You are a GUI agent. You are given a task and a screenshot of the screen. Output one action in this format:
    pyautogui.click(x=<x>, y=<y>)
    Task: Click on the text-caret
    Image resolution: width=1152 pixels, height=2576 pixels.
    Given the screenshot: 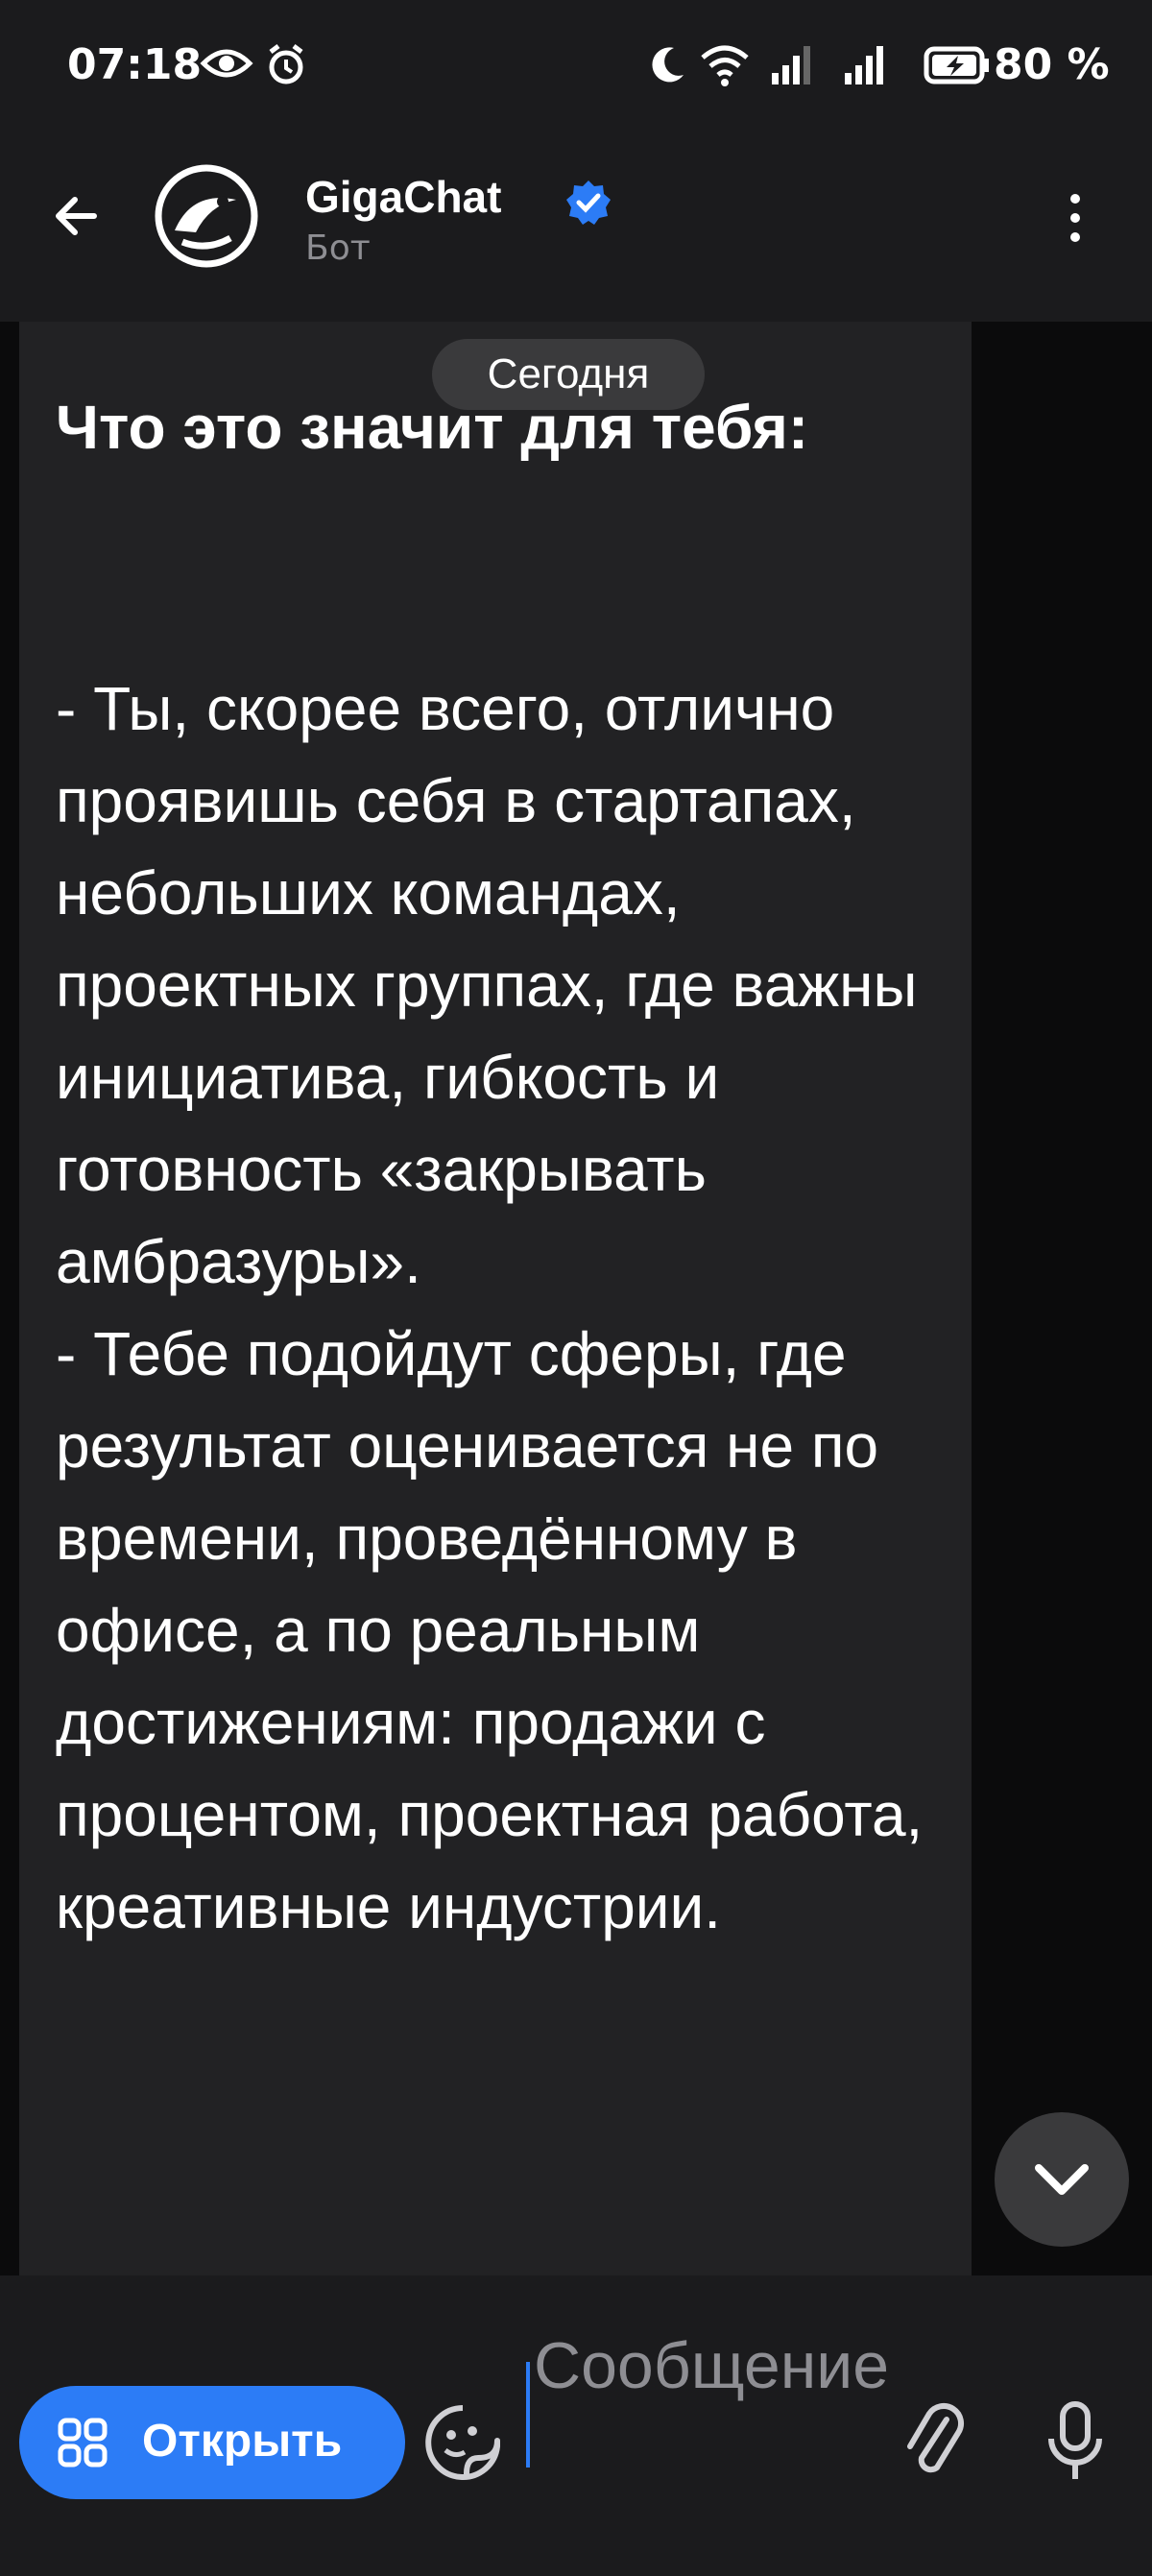 What is the action you would take?
    pyautogui.click(x=528, y=2415)
    